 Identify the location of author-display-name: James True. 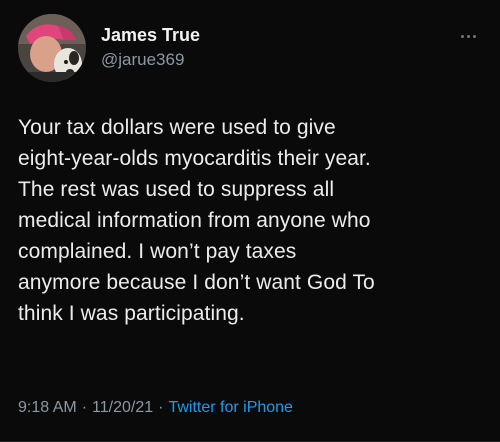
(150, 35).